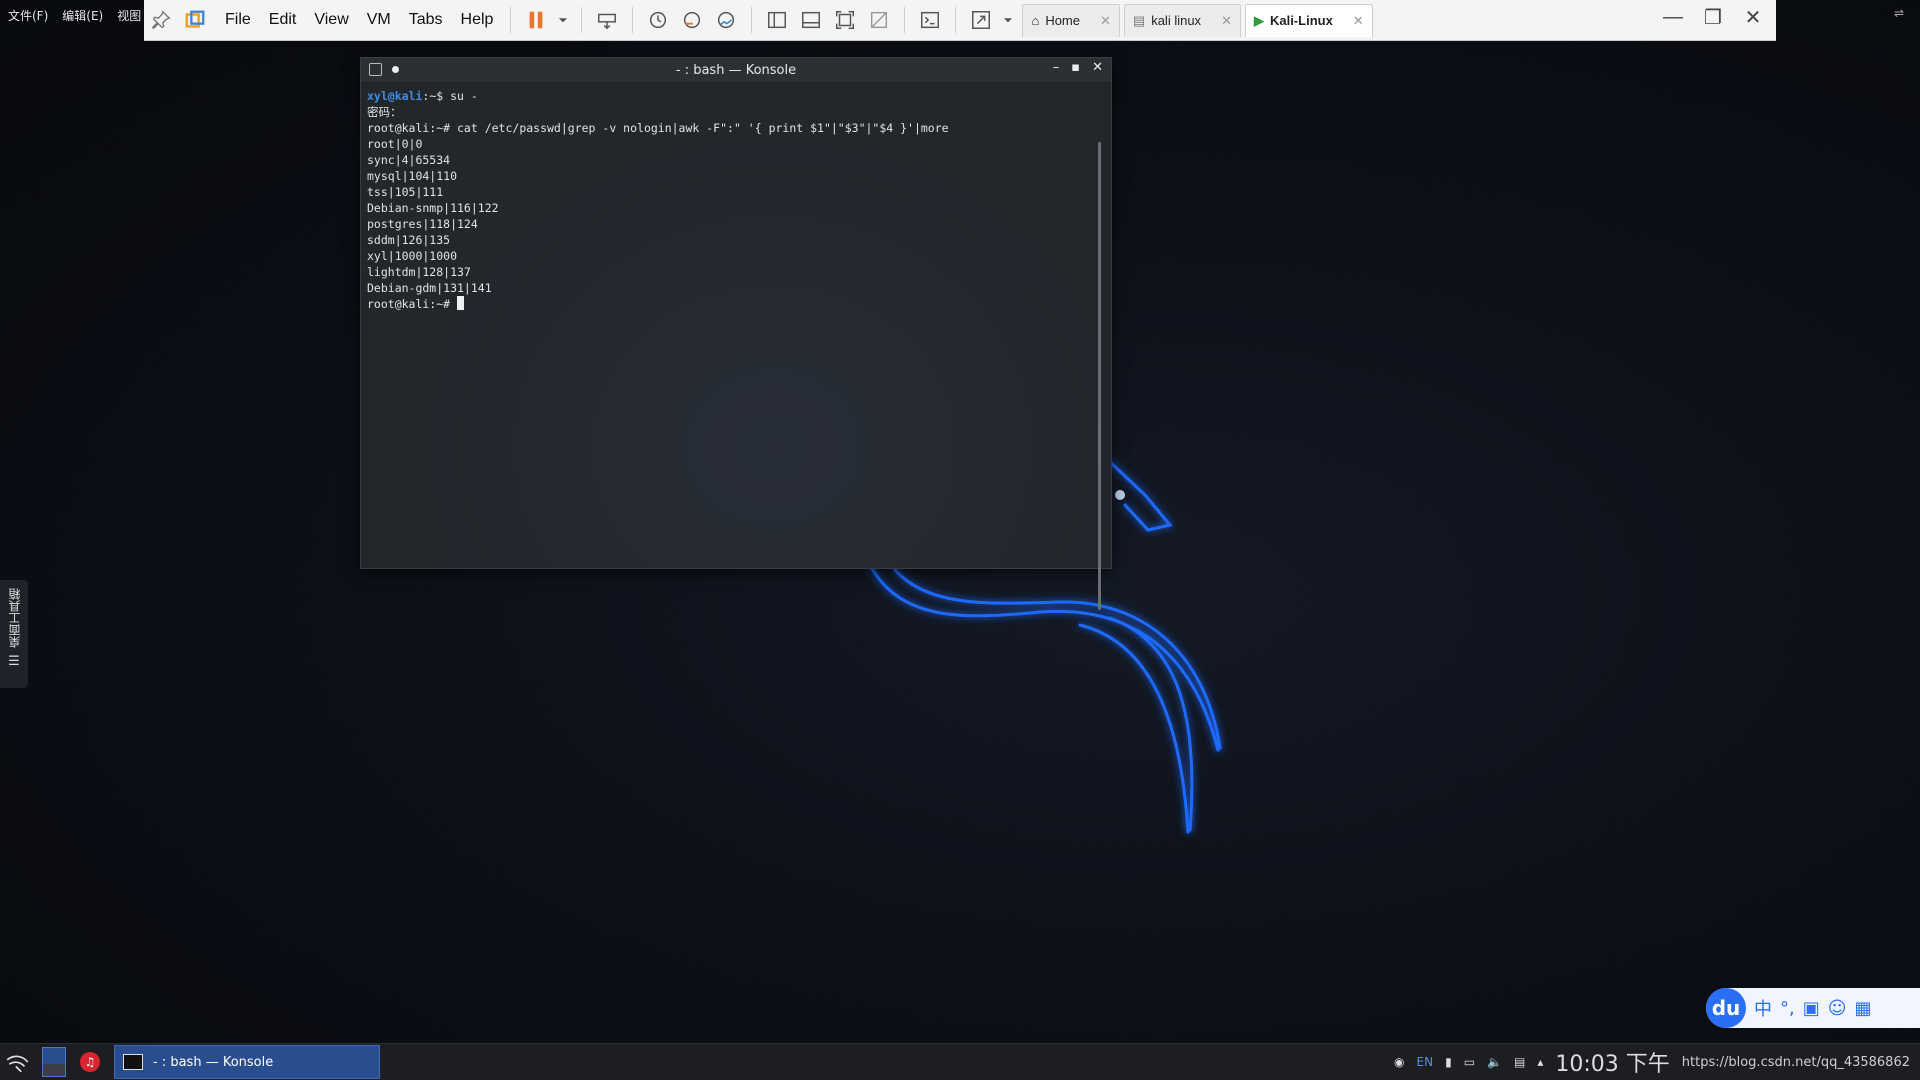 The width and height of the screenshot is (1920, 1080). Describe the element at coordinates (133, 1062) in the screenshot. I see `terminal-icon` at that location.